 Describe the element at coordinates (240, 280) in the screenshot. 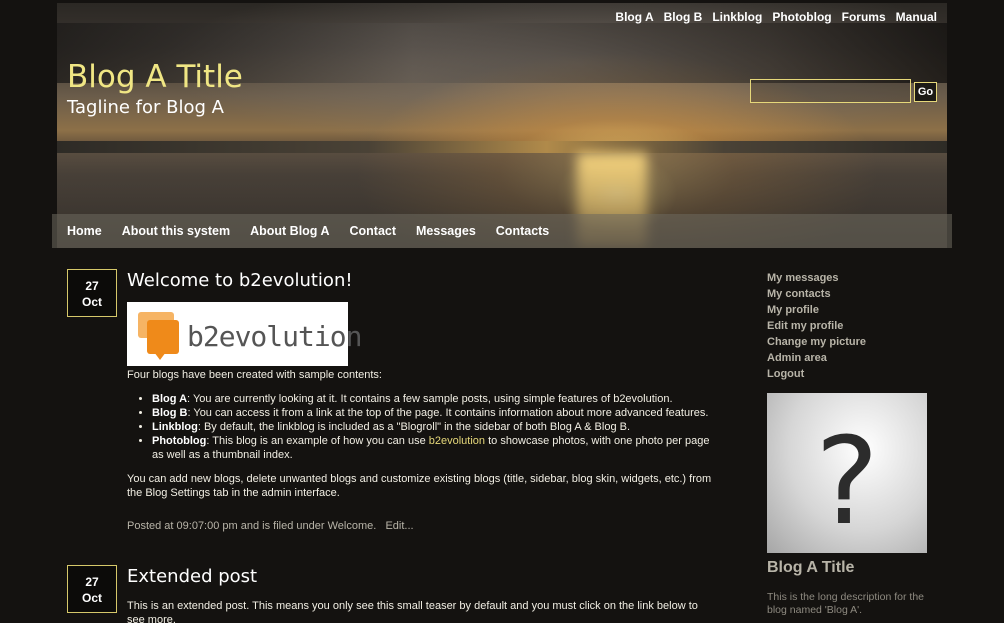

I see `post-title: Welcome to b2evolution!` at that location.